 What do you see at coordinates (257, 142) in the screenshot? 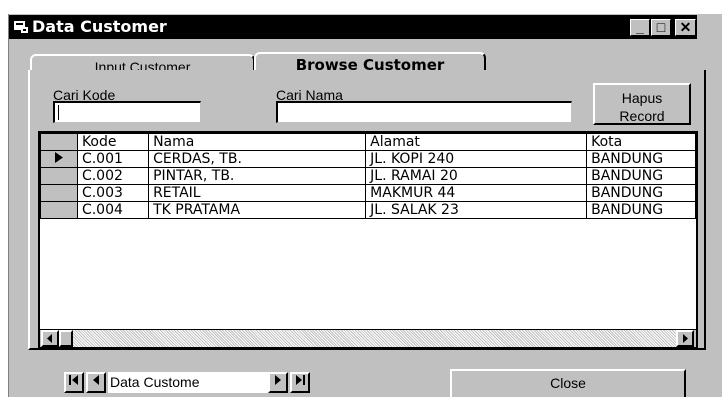
I see `column-header-nama: Nama` at bounding box center [257, 142].